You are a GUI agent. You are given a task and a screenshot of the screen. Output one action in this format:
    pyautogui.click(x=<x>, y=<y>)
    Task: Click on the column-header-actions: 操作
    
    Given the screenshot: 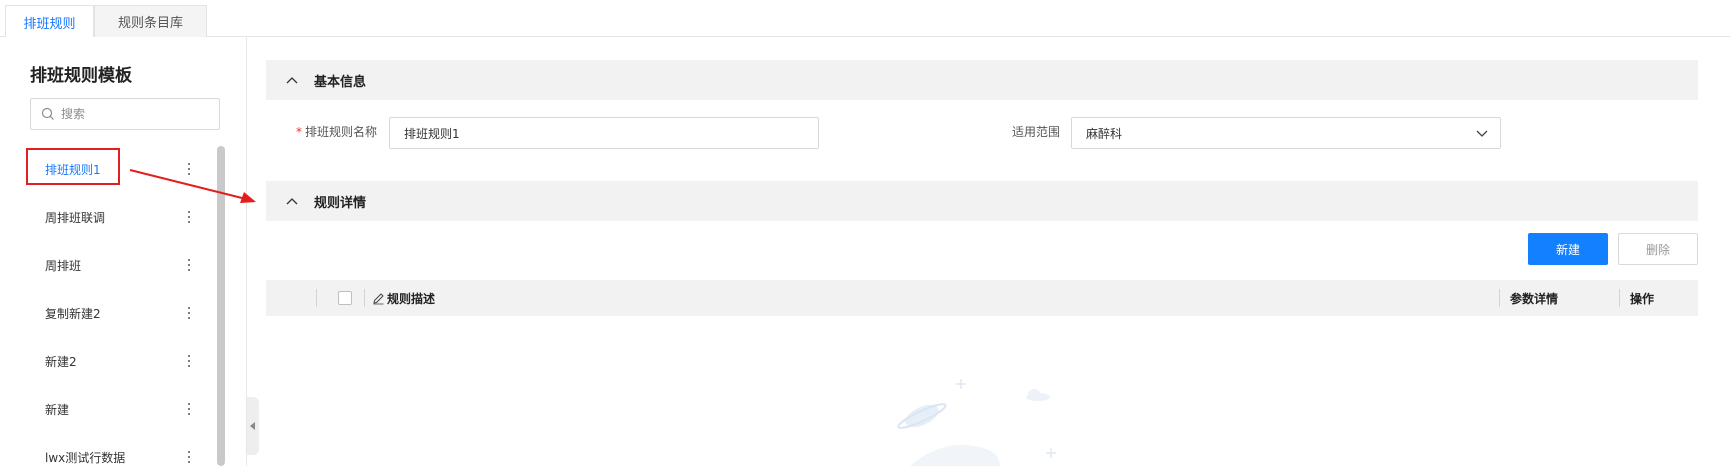 What is the action you would take?
    pyautogui.click(x=1642, y=299)
    